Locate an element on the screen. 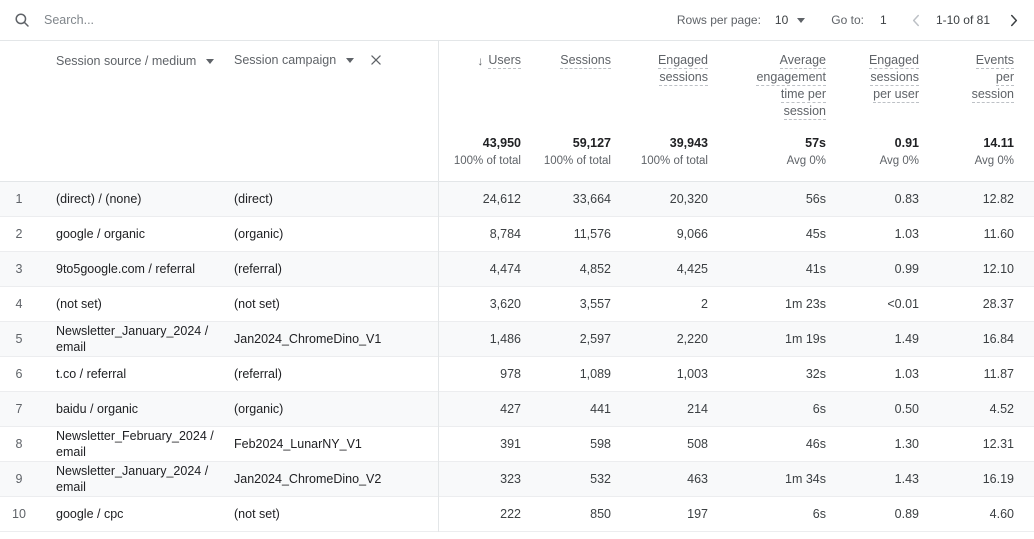  metric-header-line: per user is located at coordinates (882, 94).